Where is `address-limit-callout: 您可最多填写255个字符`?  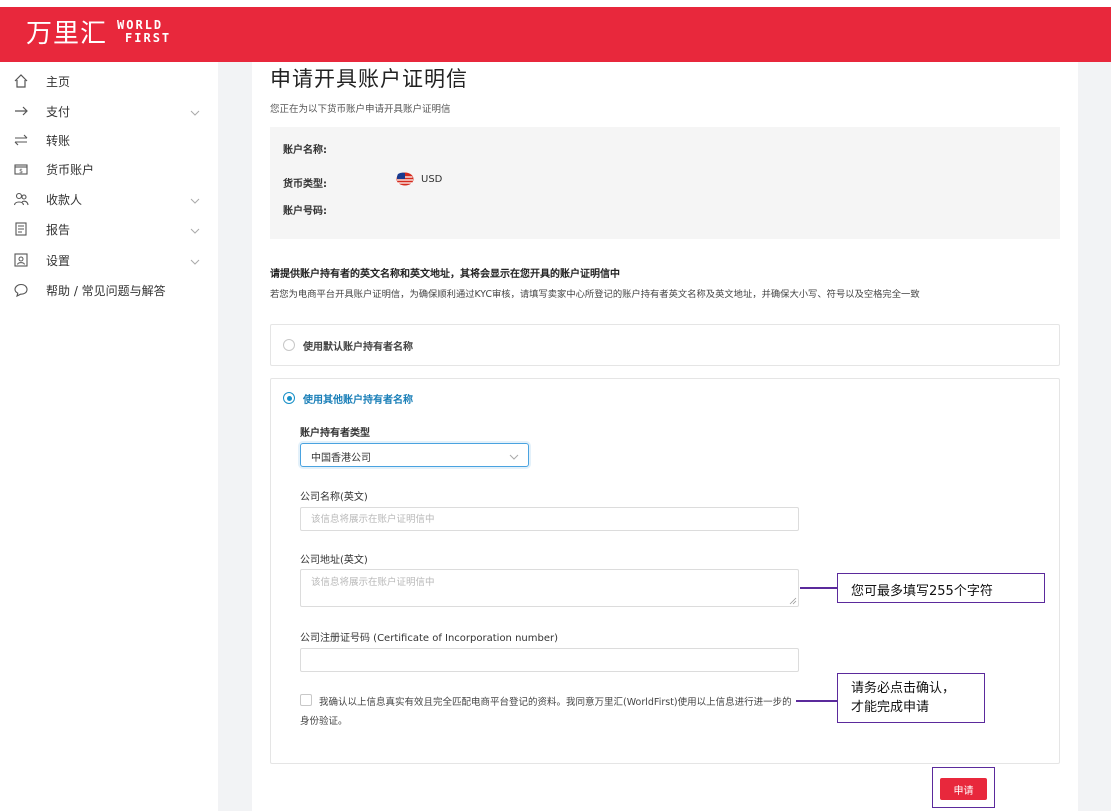 address-limit-callout: 您可最多填写255个字符 is located at coordinates (941, 588).